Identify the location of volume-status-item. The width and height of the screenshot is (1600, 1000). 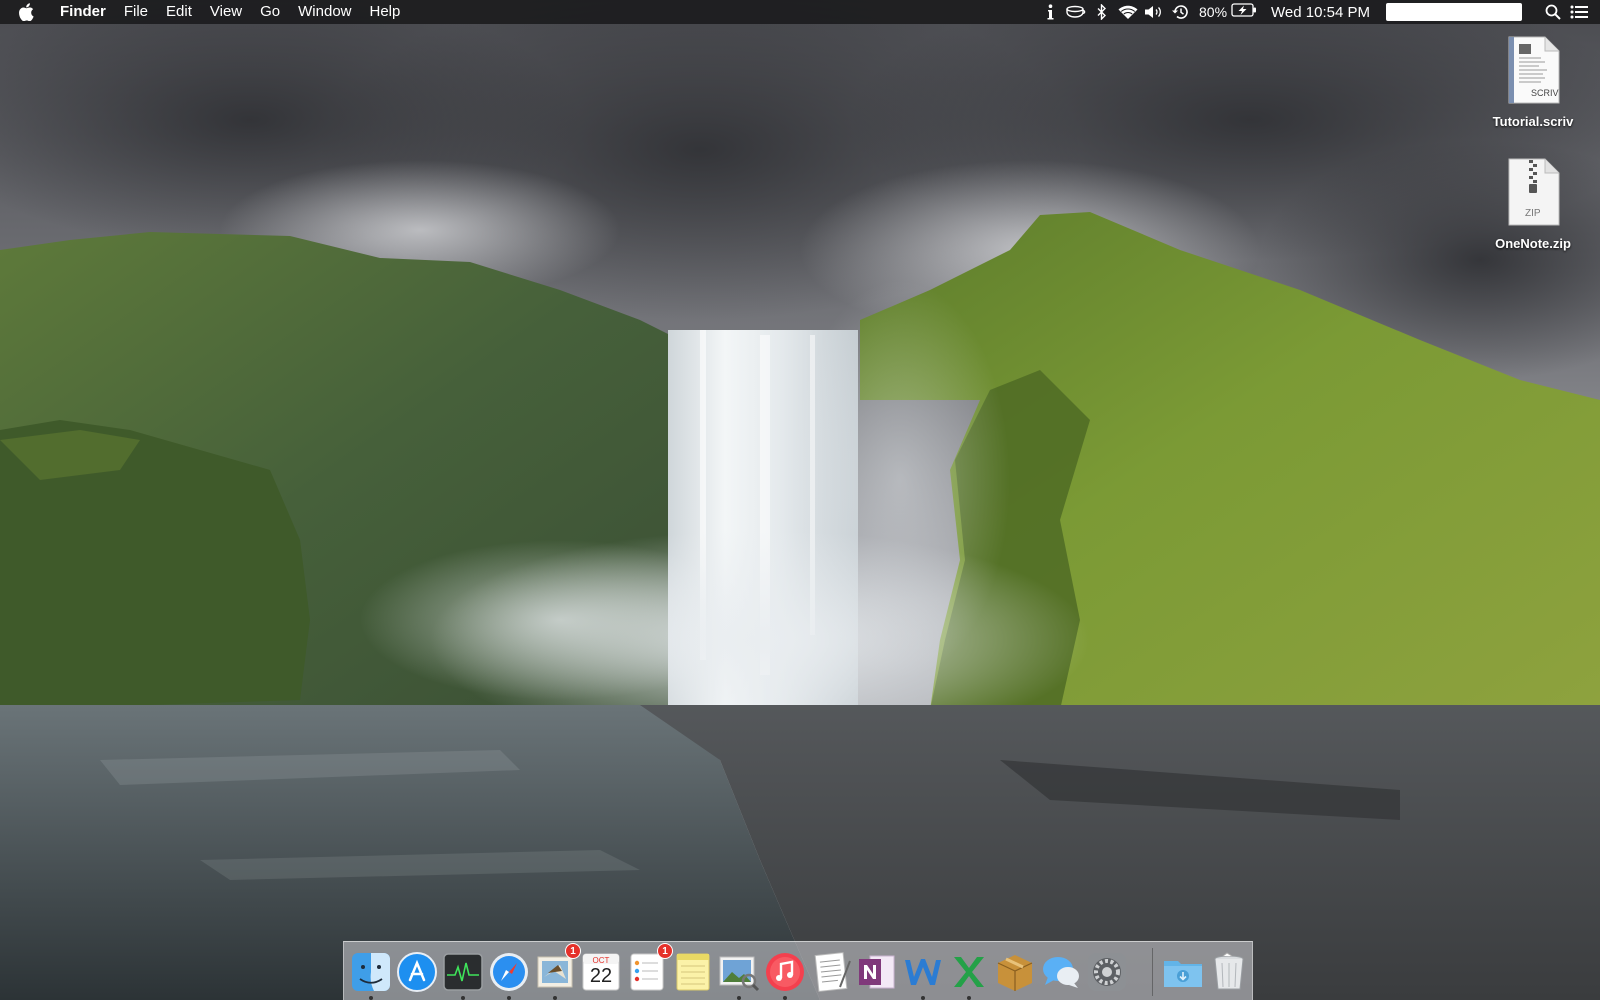
(1154, 12).